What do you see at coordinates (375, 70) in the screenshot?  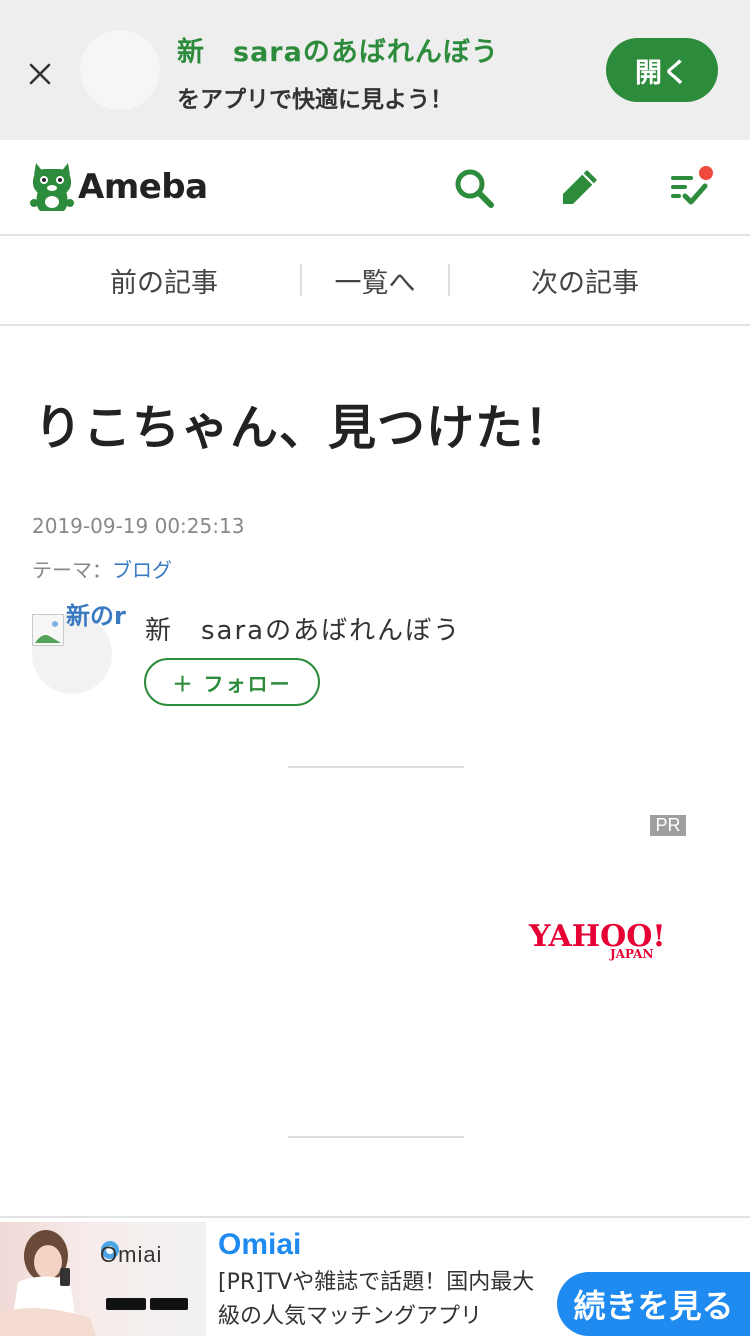 I see `app-install-banner: 新 saraのあばれんぼう をアプリで快適に見よう！ 開く` at bounding box center [375, 70].